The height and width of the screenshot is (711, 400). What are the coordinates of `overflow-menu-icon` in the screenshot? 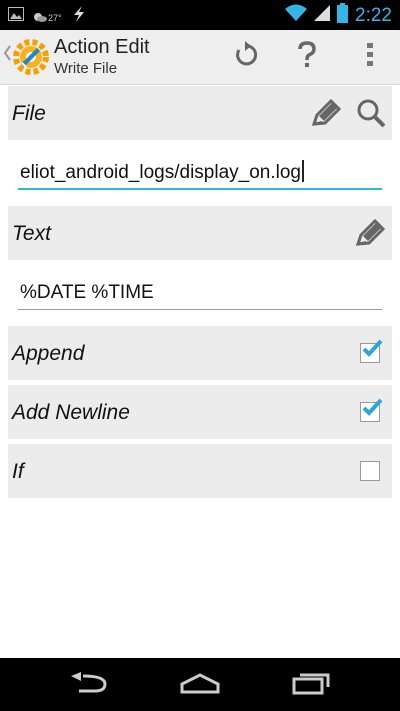 It's located at (370, 57).